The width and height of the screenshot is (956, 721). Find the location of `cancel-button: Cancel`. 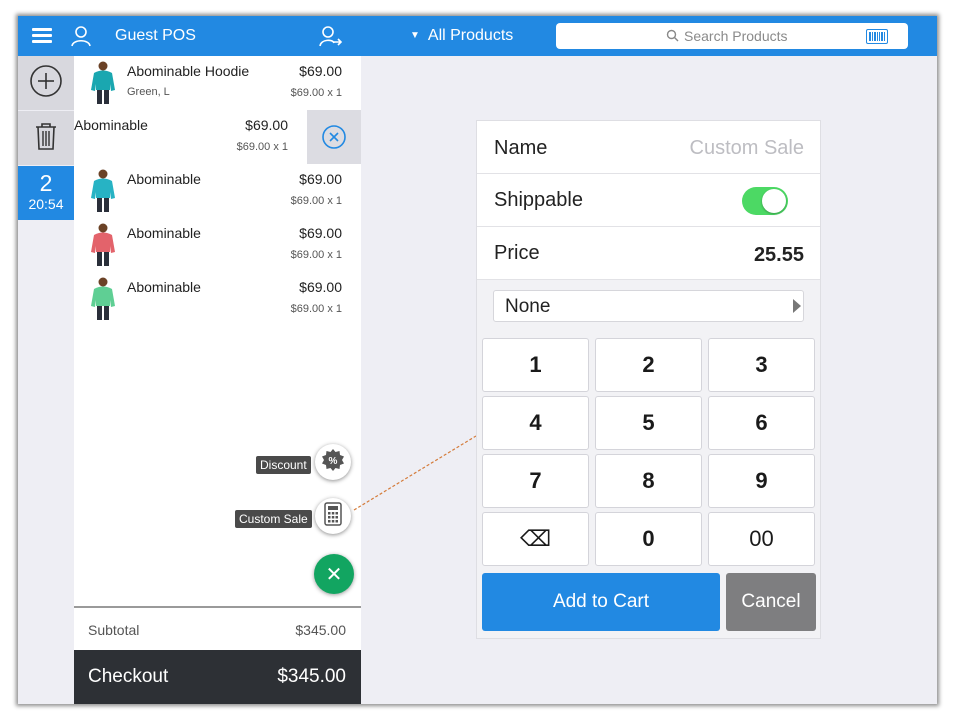

cancel-button: Cancel is located at coordinates (771, 602).